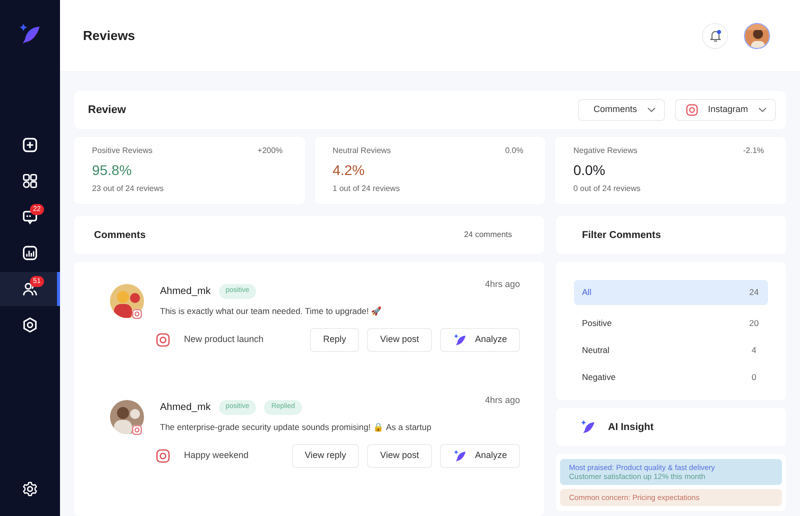  What do you see at coordinates (349, 170) in the screenshot?
I see `stat-value: 4.2%` at bounding box center [349, 170].